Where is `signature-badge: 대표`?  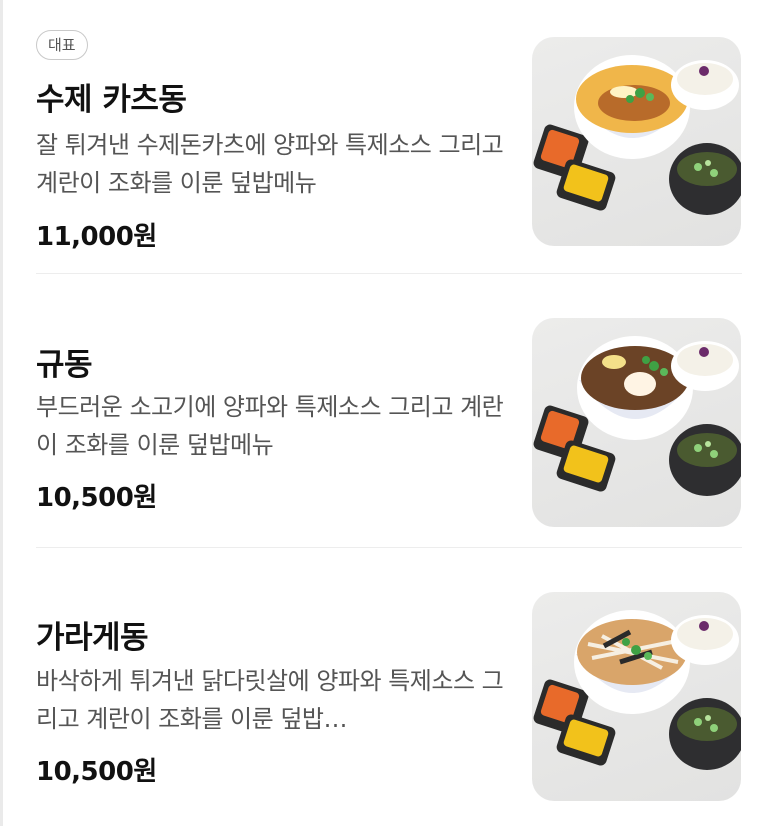
signature-badge: 대표 is located at coordinates (62, 45).